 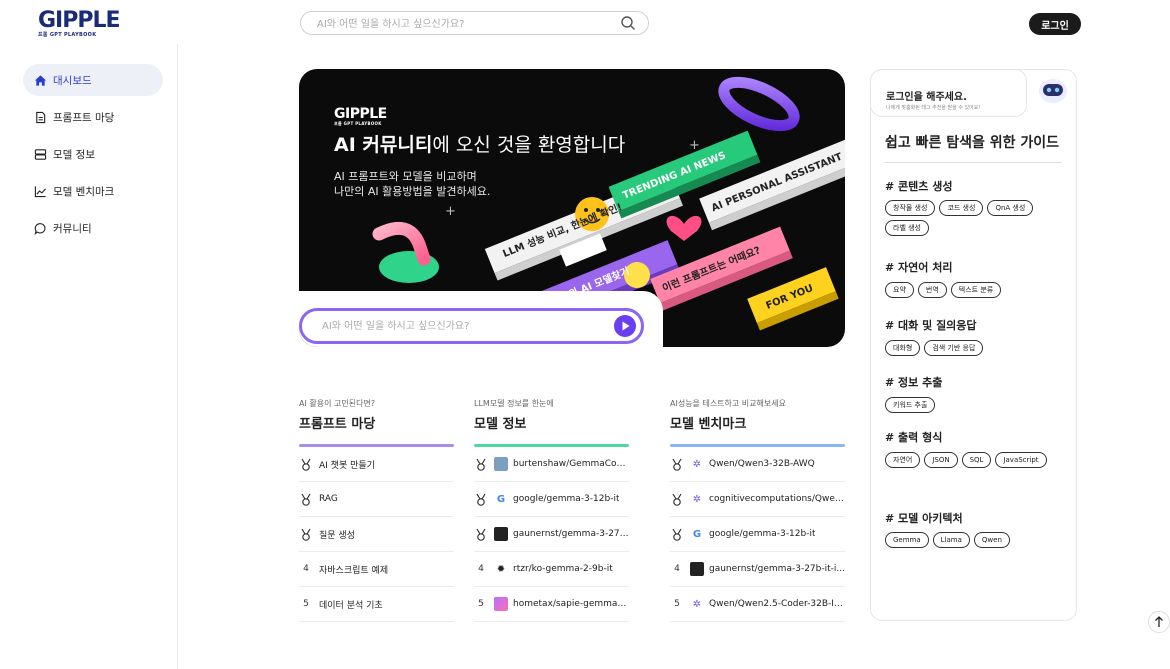 I want to click on search-icon, so click(x=628, y=23).